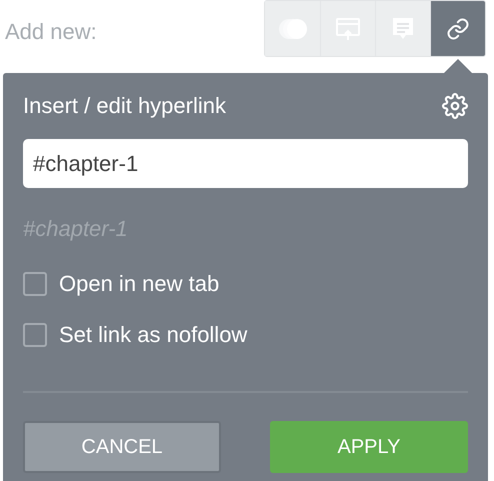 The height and width of the screenshot is (481, 494). I want to click on comment-icon, so click(403, 29).